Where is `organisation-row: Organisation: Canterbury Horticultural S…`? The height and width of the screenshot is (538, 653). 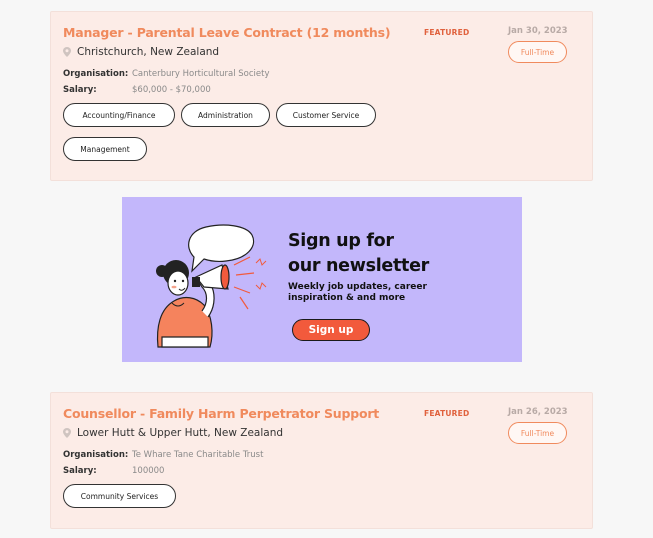
organisation-row: Organisation: Canterbury Horticultural S… is located at coordinates (166, 74).